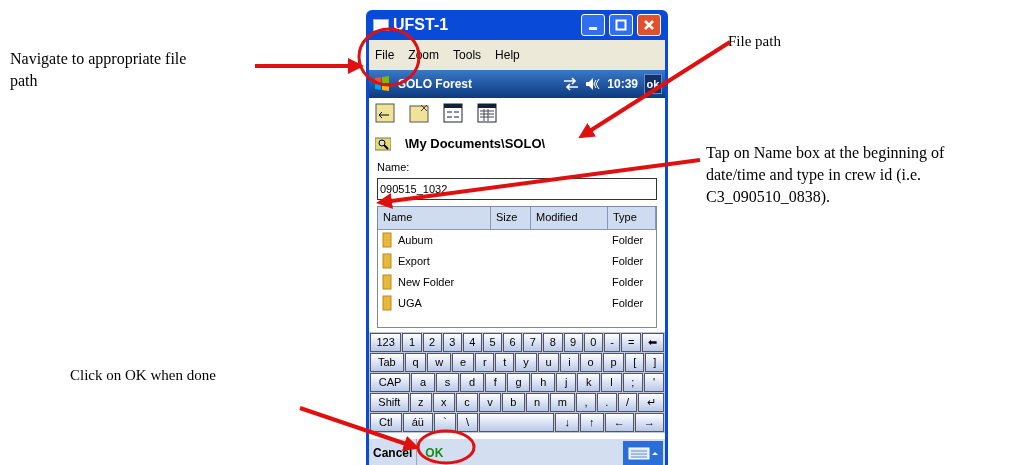  I want to click on keyboard-key: 0, so click(593, 342).